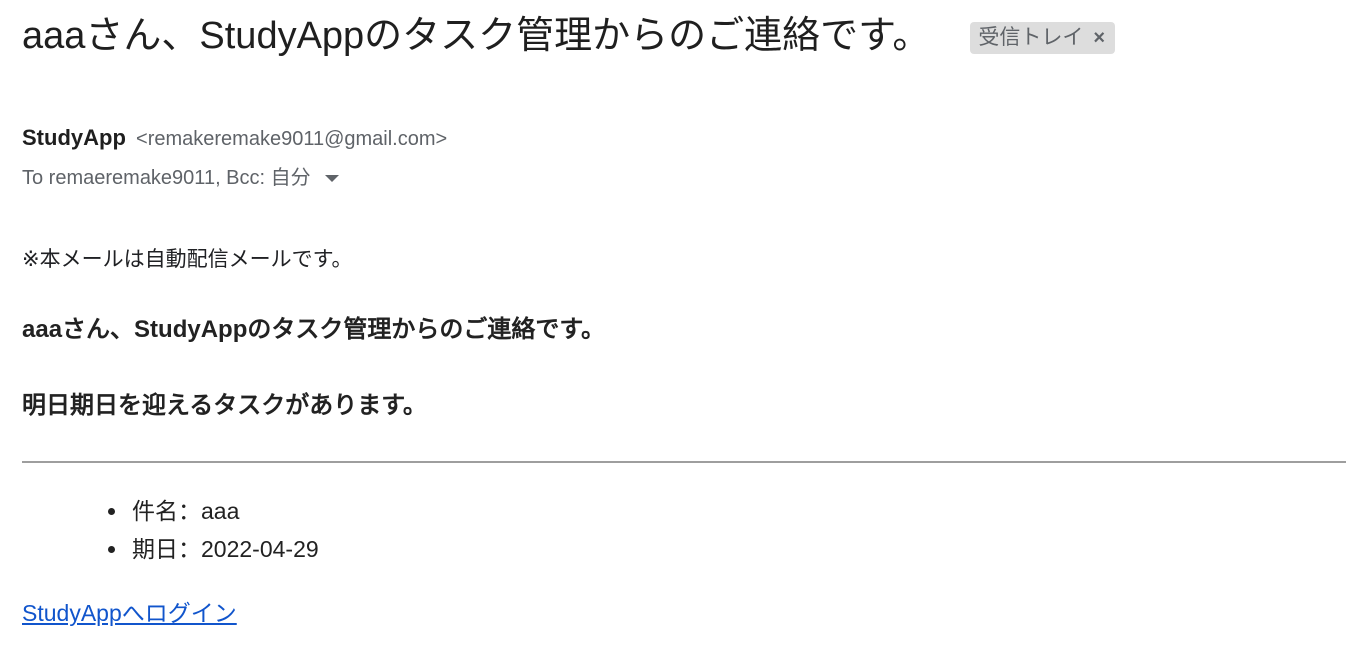 This screenshot has height=660, width=1346. I want to click on auto-mail-notice: ※本メールは自動配信メールです。, so click(187, 259).